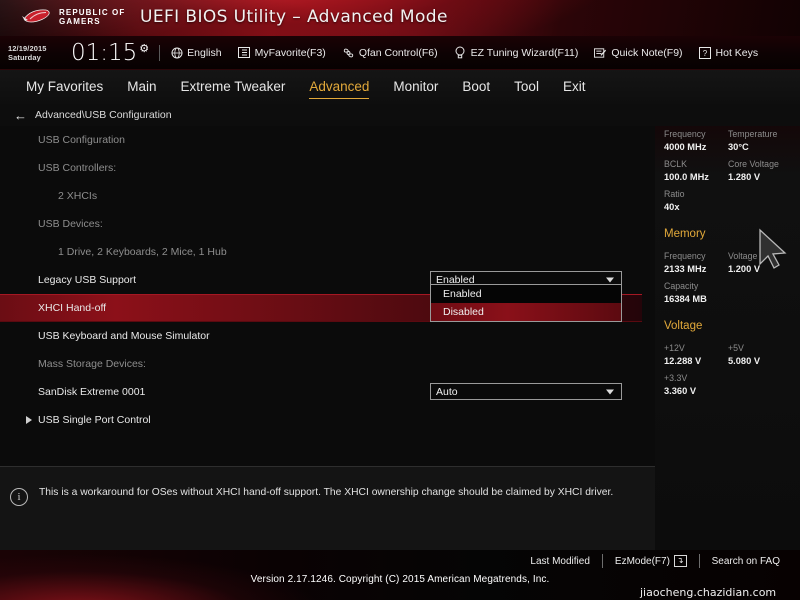 This screenshot has height=600, width=800. Describe the element at coordinates (696, 137) in the screenshot. I see `hw-cpu-frequency: Frequency 4000 MHz` at that location.